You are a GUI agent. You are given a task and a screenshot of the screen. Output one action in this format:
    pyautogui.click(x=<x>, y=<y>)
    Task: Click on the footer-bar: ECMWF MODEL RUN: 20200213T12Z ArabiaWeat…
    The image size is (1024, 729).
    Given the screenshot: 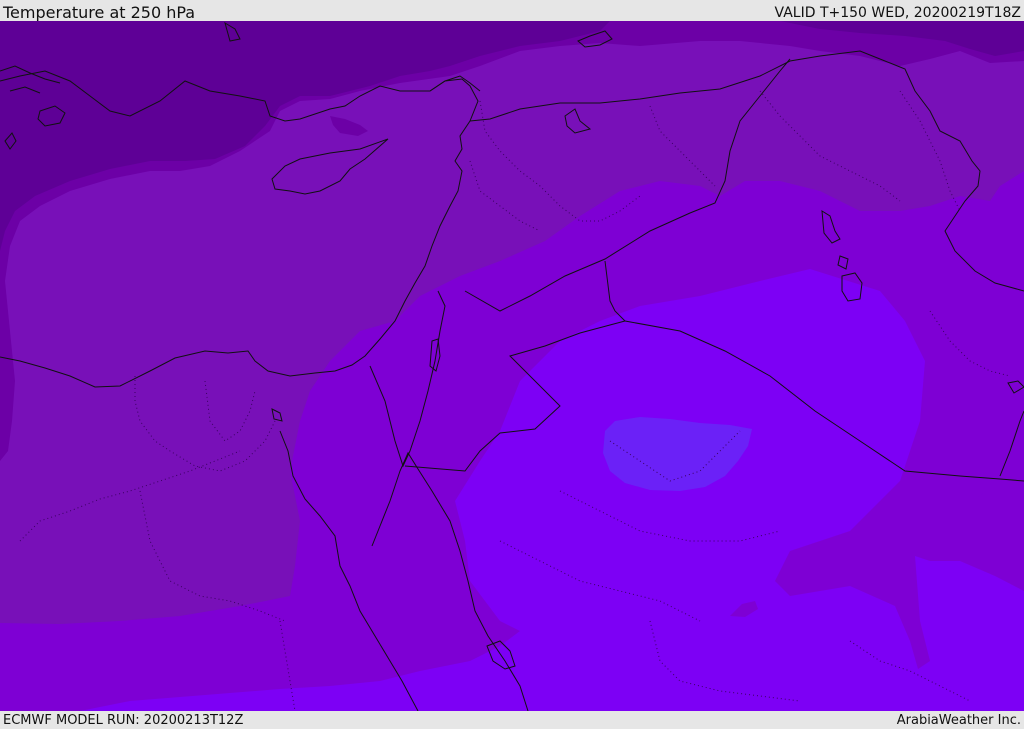 What is the action you would take?
    pyautogui.click(x=512, y=720)
    